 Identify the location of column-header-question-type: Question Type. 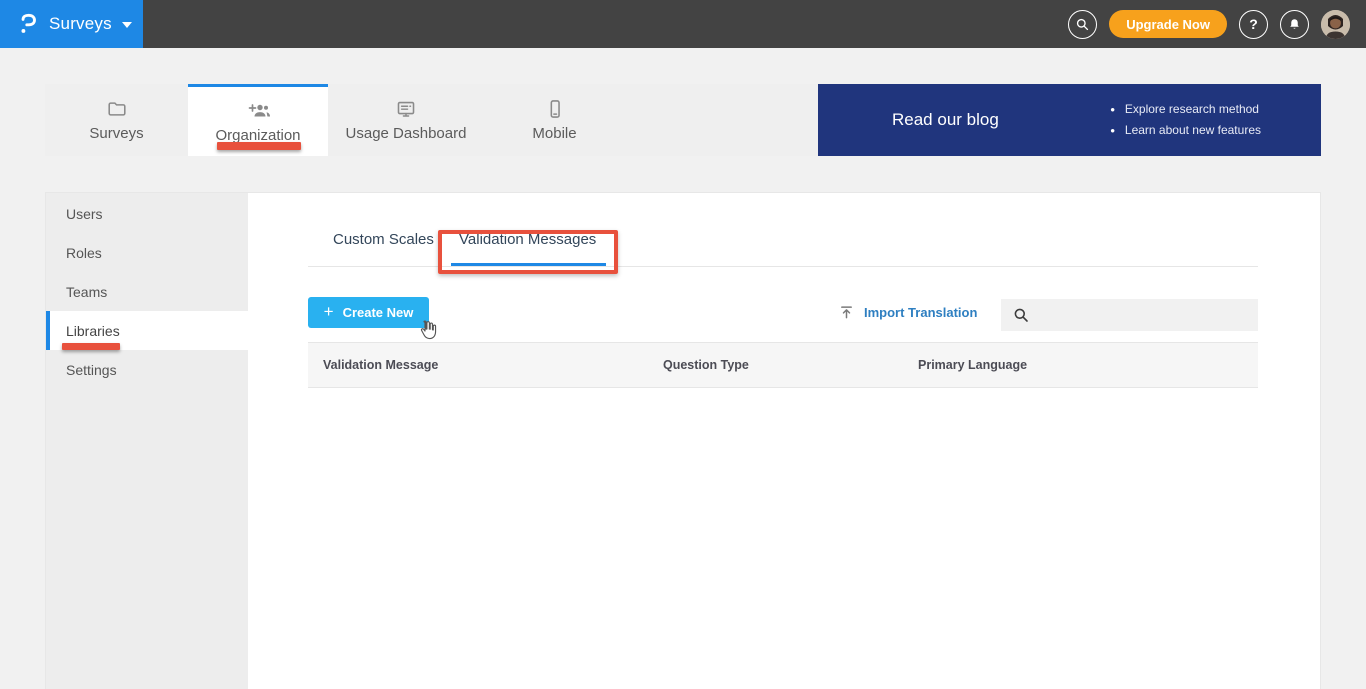
(706, 365).